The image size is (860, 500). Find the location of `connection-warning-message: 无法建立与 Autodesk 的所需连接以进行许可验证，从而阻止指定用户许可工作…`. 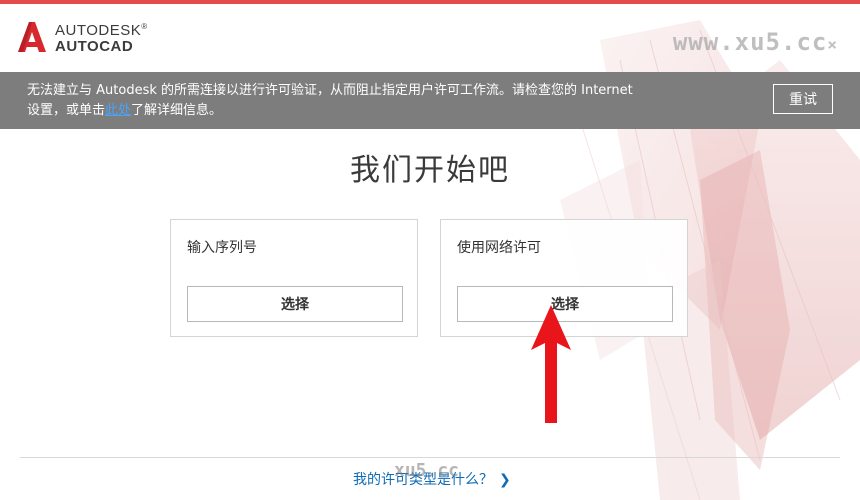

connection-warning-message: 无法建立与 Autodesk 的所需连接以进行许可验证，从而阻止指定用户许可工作… is located at coordinates (337, 101).